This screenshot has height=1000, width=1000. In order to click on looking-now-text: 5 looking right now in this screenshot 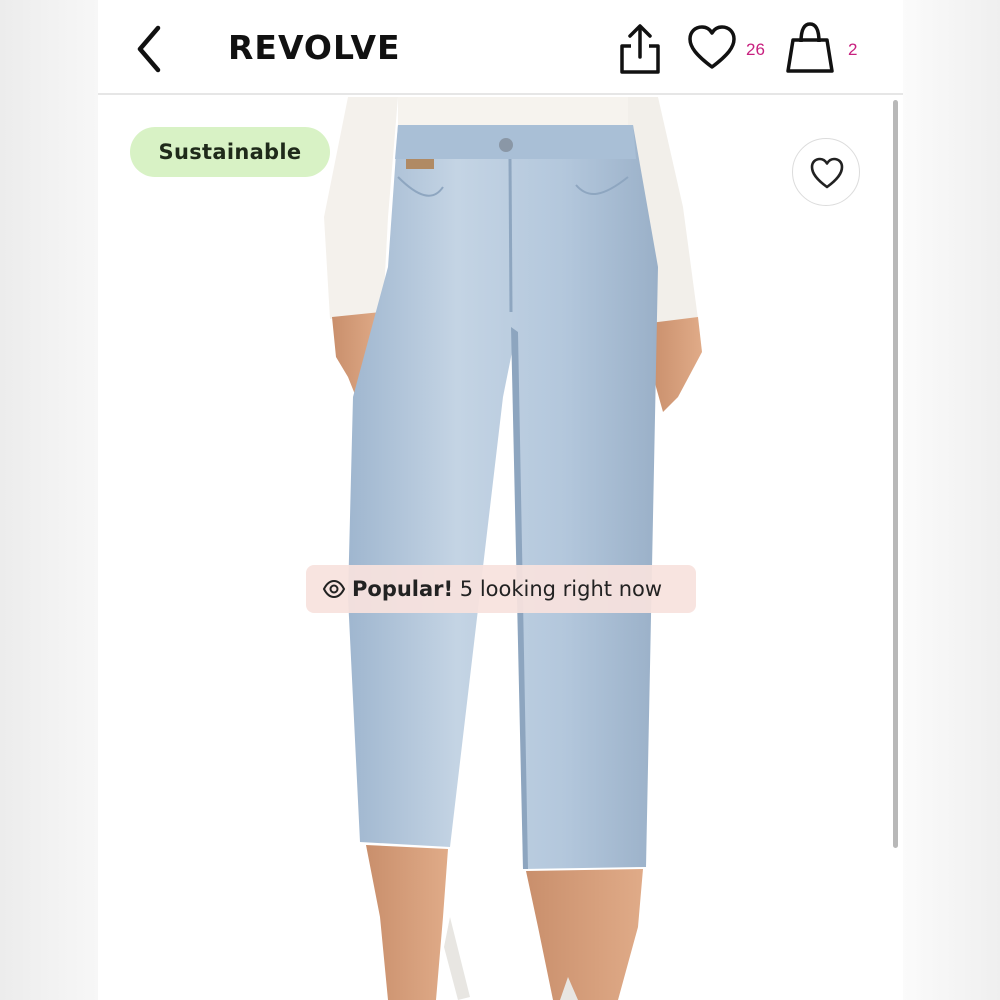, I will do `click(561, 589)`.